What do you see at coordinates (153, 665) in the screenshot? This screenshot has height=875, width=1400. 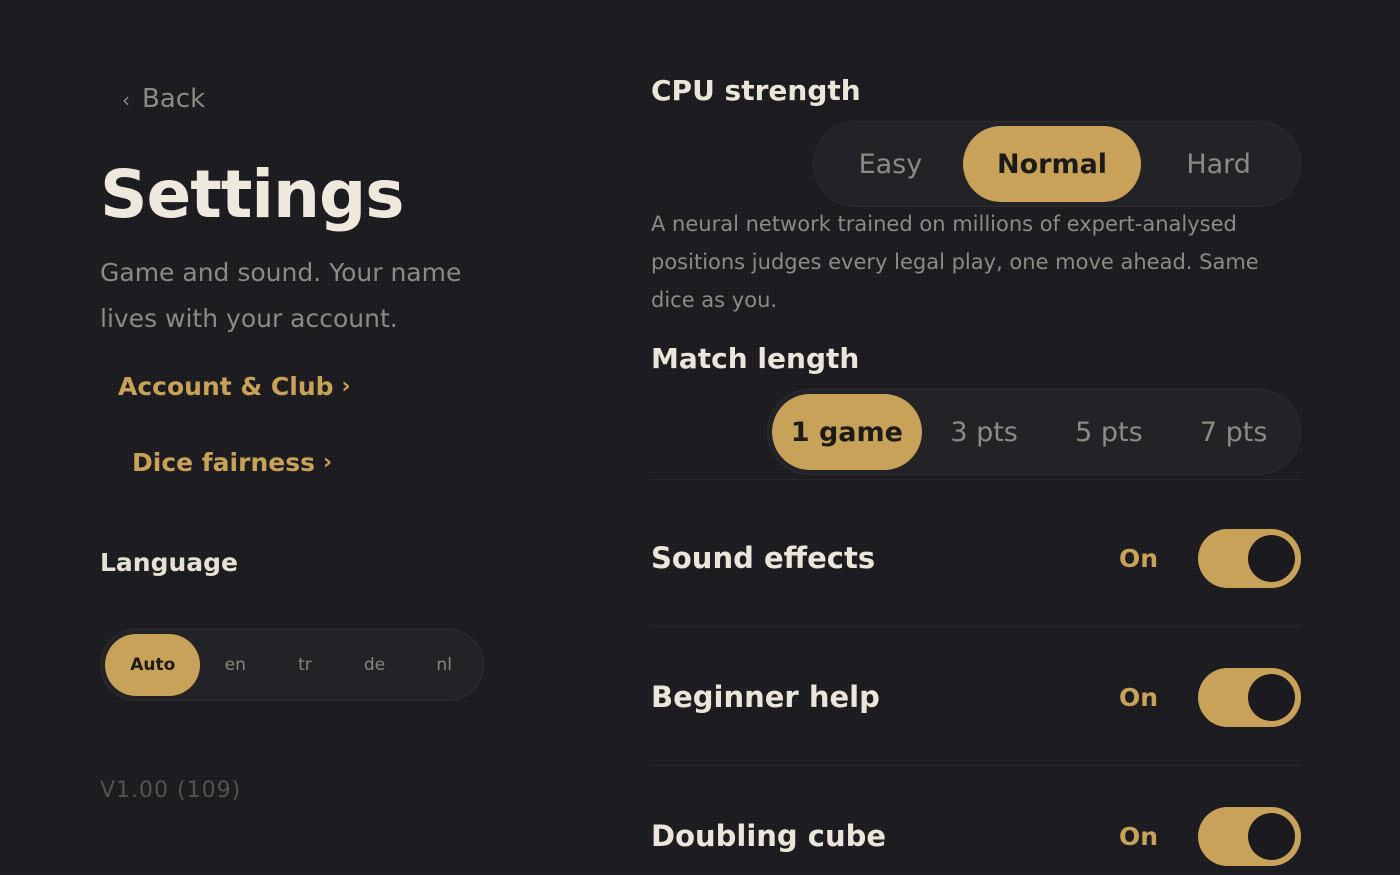 I see `language-option-auto: Auto` at bounding box center [153, 665].